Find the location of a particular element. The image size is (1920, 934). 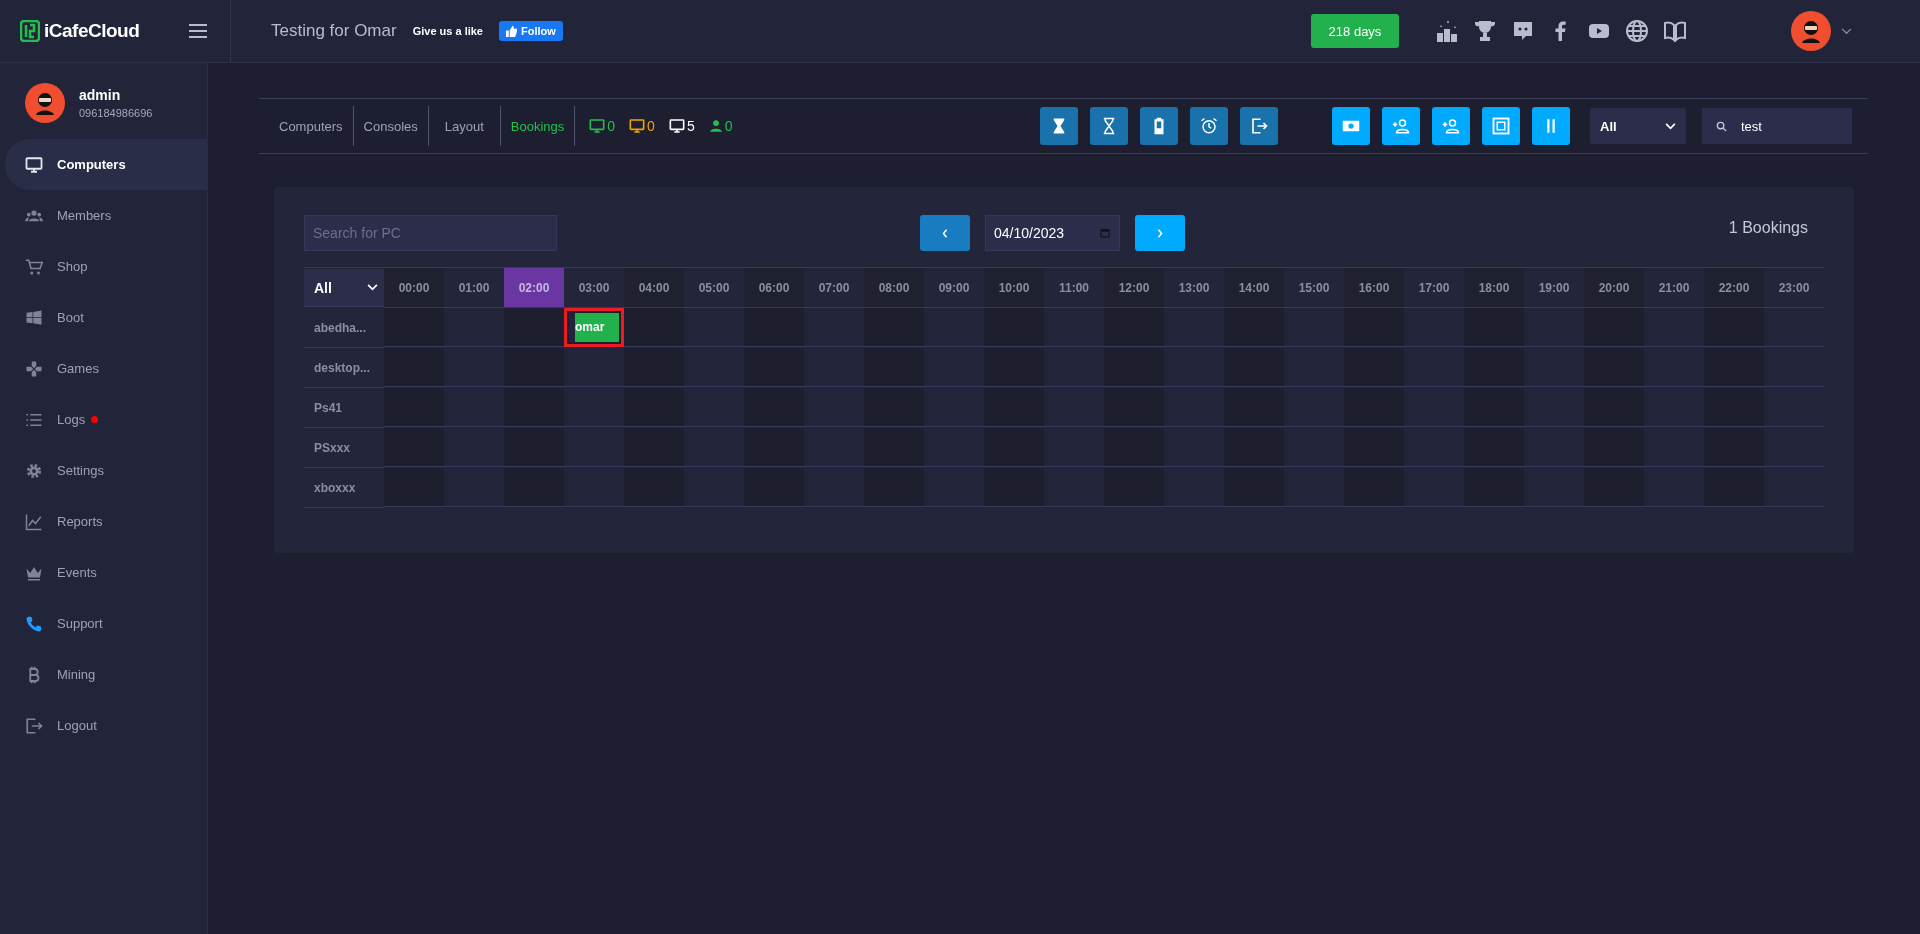

sidebar-item: Reports is located at coordinates (106, 521).